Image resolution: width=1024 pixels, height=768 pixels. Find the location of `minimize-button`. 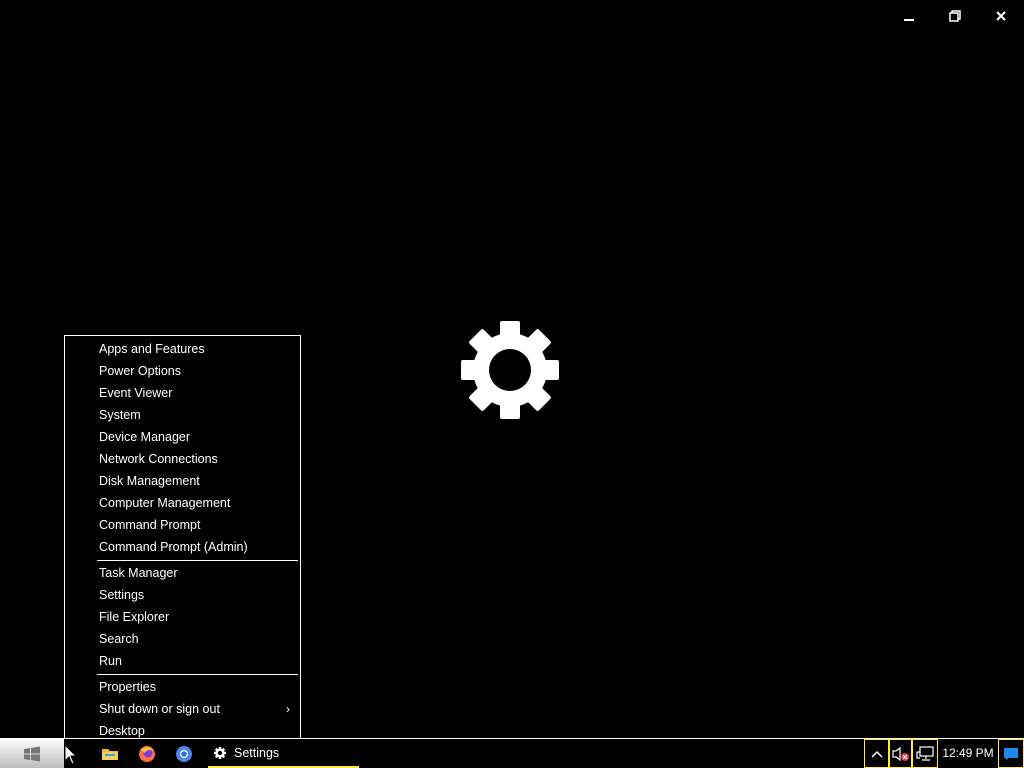

minimize-button is located at coordinates (909, 16).